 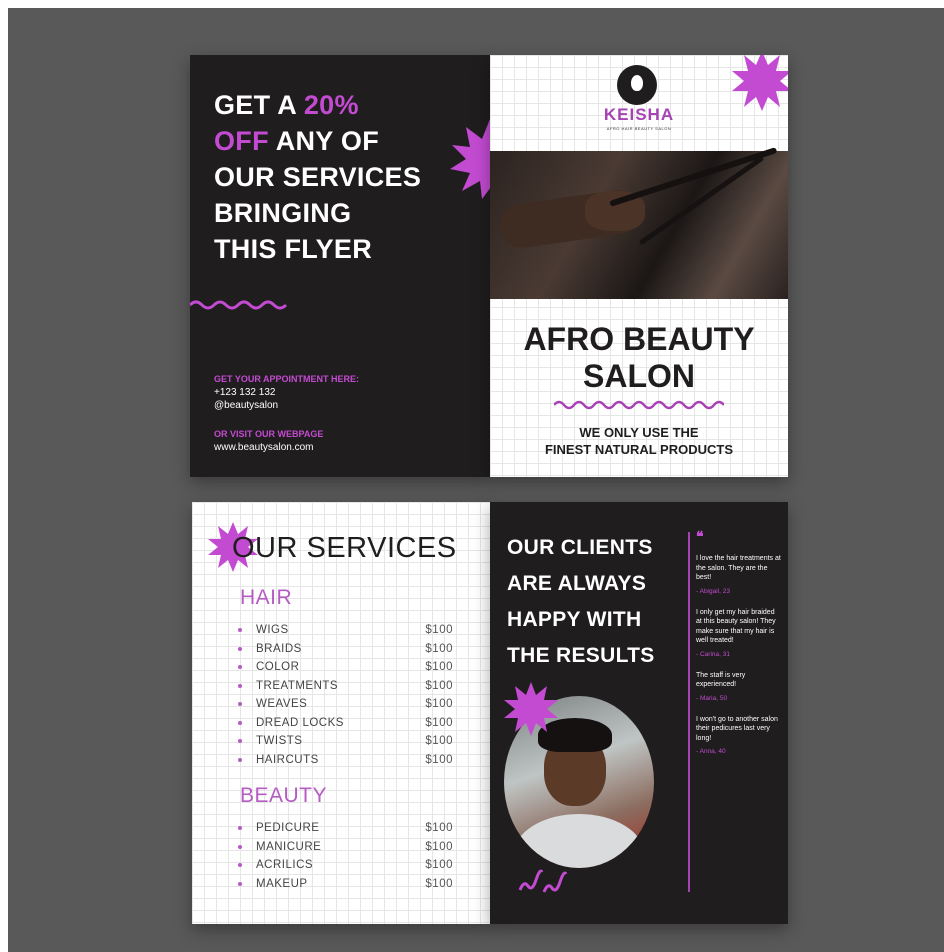 What do you see at coordinates (639, 339) in the screenshot?
I see `salon-title-line: AFRO BEAUTY` at bounding box center [639, 339].